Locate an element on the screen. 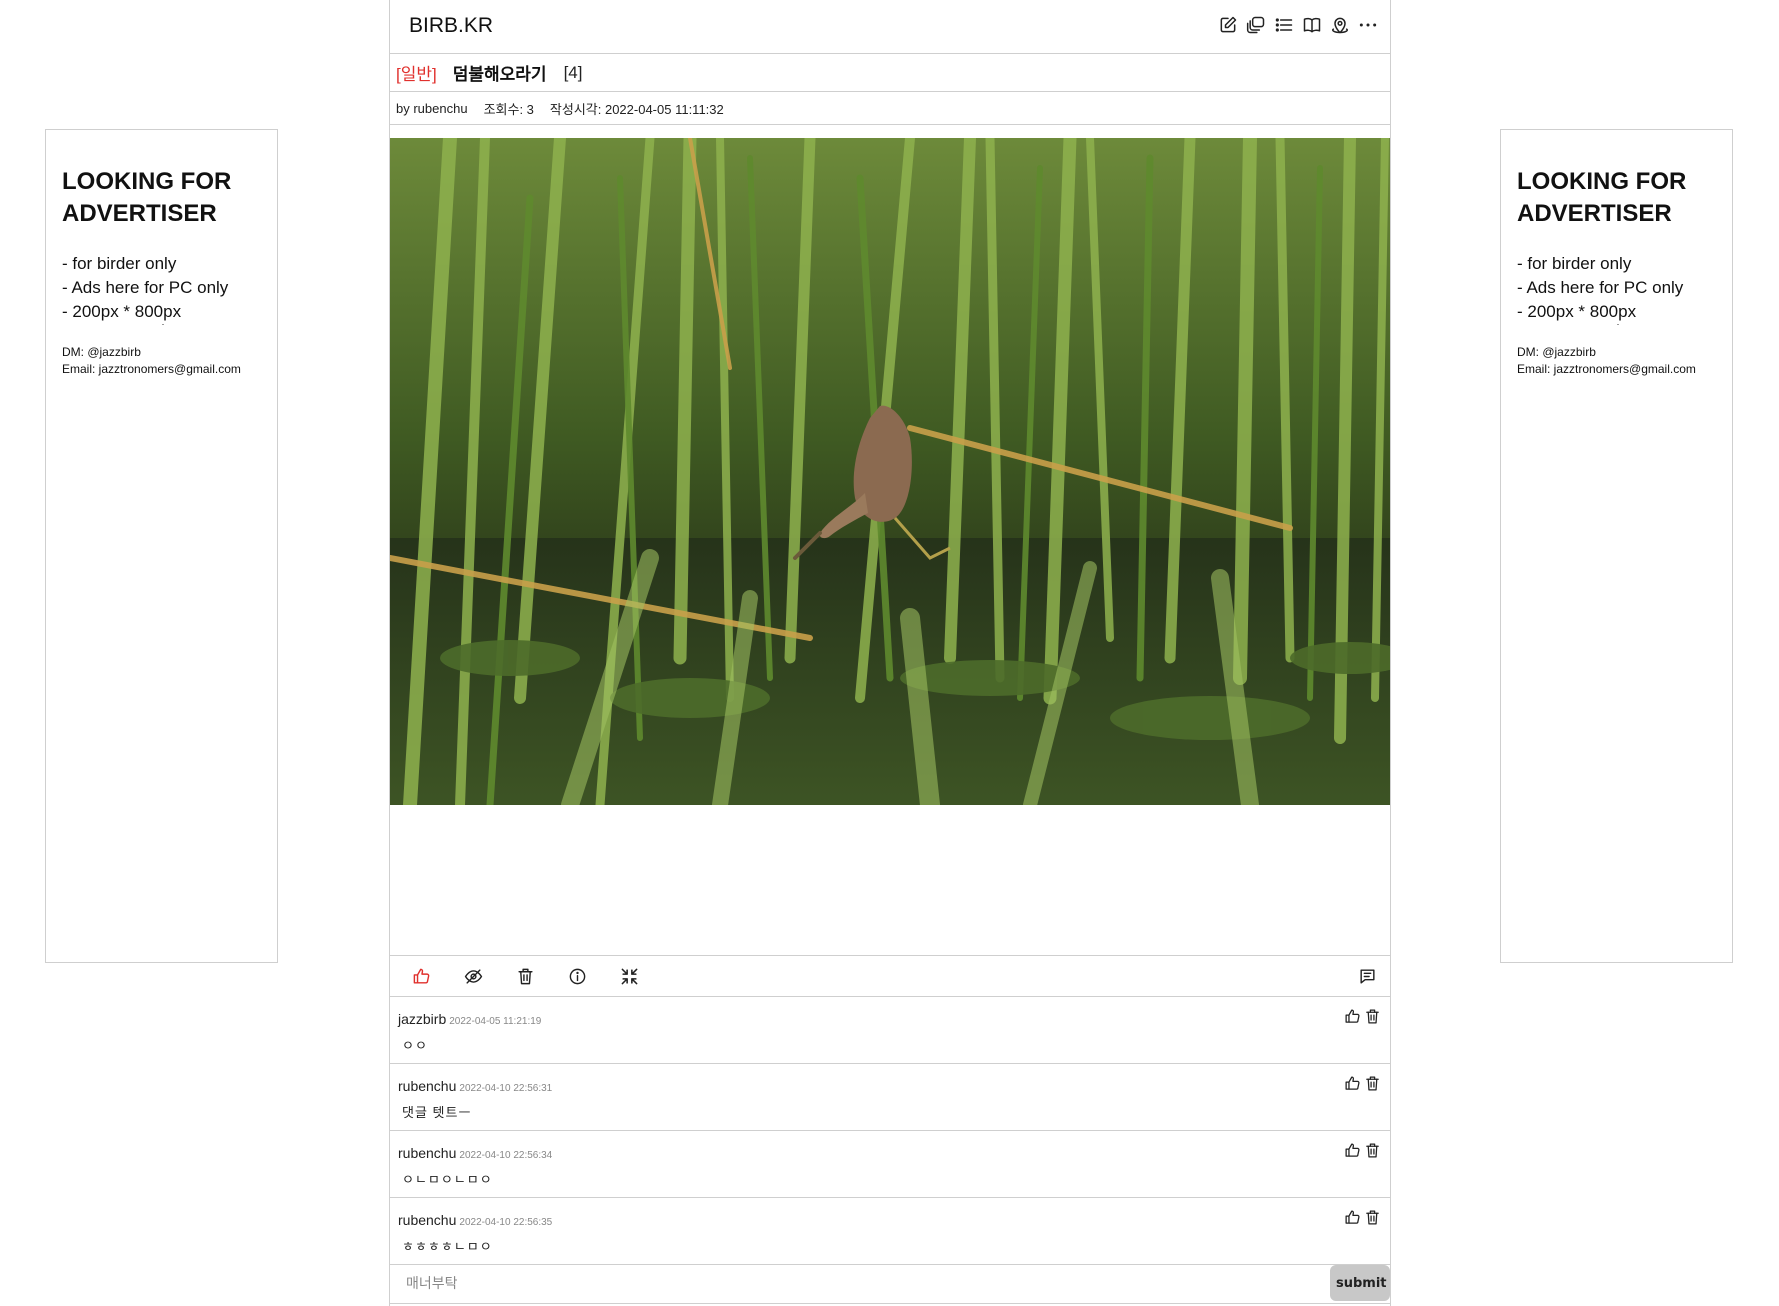 The height and width of the screenshot is (1306, 1779). comment-header: jazzbirb 2022-04-05 11:21:19 is located at coordinates (469, 1019).